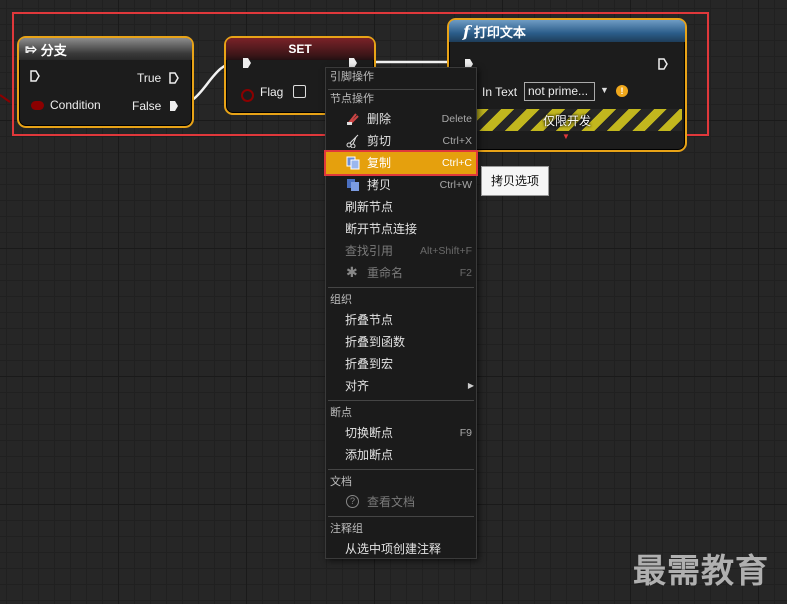 The height and width of the screenshot is (604, 787). I want to click on branch-false-label: False, so click(147, 106).